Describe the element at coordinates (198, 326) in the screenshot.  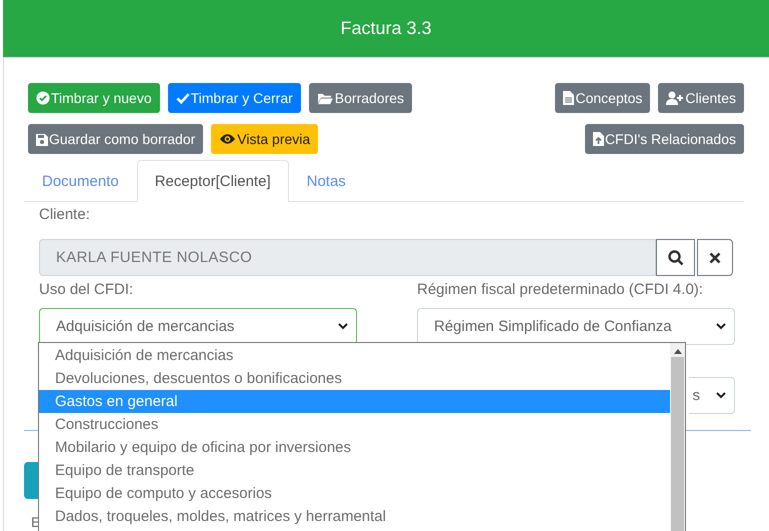
I see `select-field: Adquisición de mercancias` at that location.